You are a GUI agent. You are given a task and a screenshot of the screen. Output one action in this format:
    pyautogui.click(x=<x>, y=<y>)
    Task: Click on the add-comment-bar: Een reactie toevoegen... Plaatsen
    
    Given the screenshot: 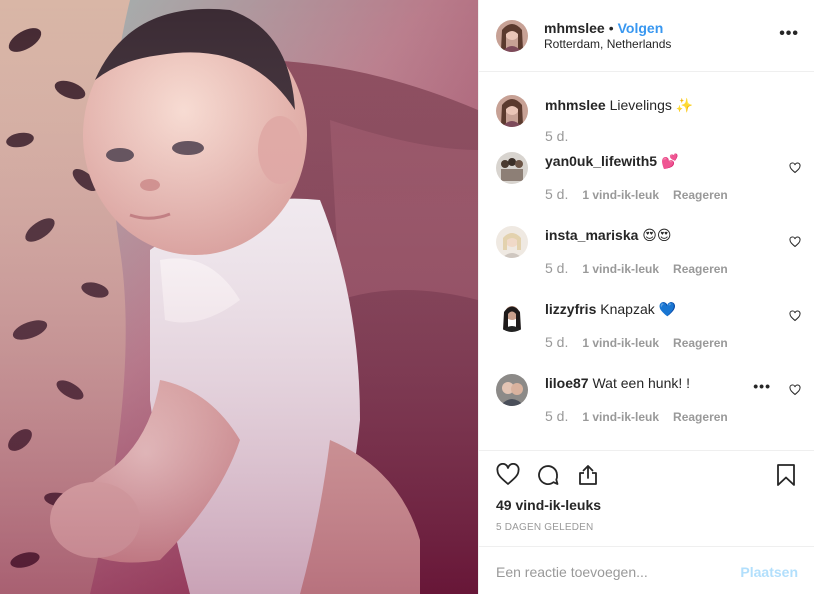 What is the action you would take?
    pyautogui.click(x=646, y=570)
    